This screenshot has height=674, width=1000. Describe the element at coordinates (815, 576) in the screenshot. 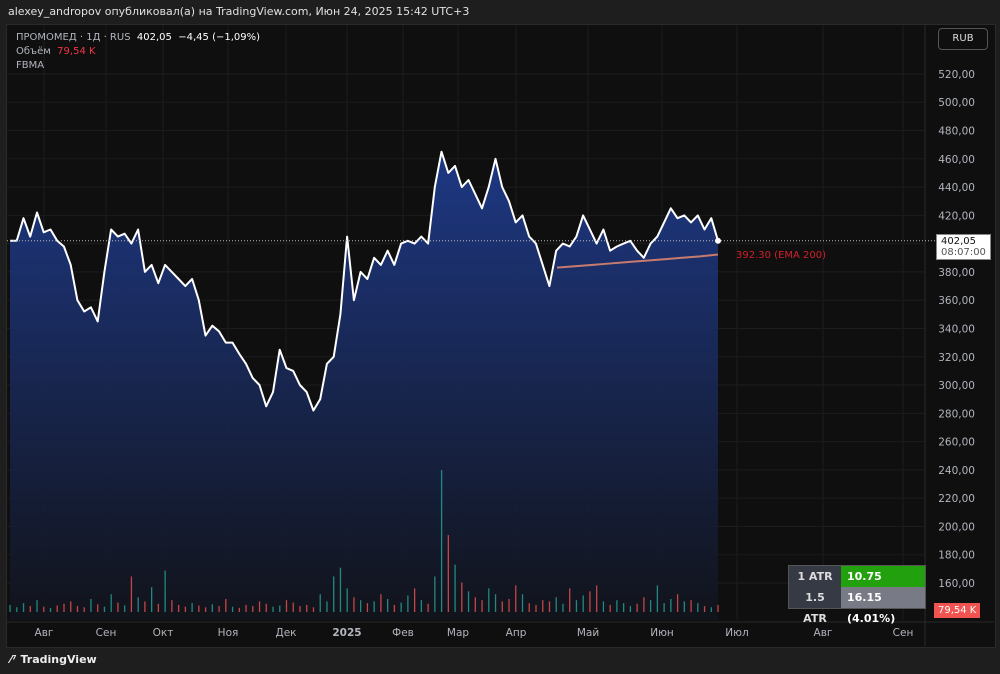

I see `atr-label: 1 ATR` at that location.